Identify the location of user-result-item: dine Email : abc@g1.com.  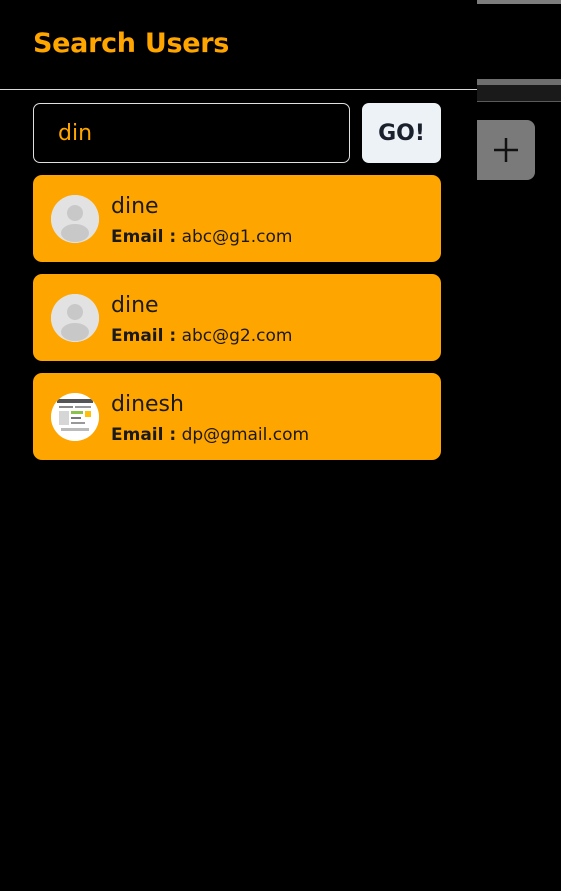
(237, 218).